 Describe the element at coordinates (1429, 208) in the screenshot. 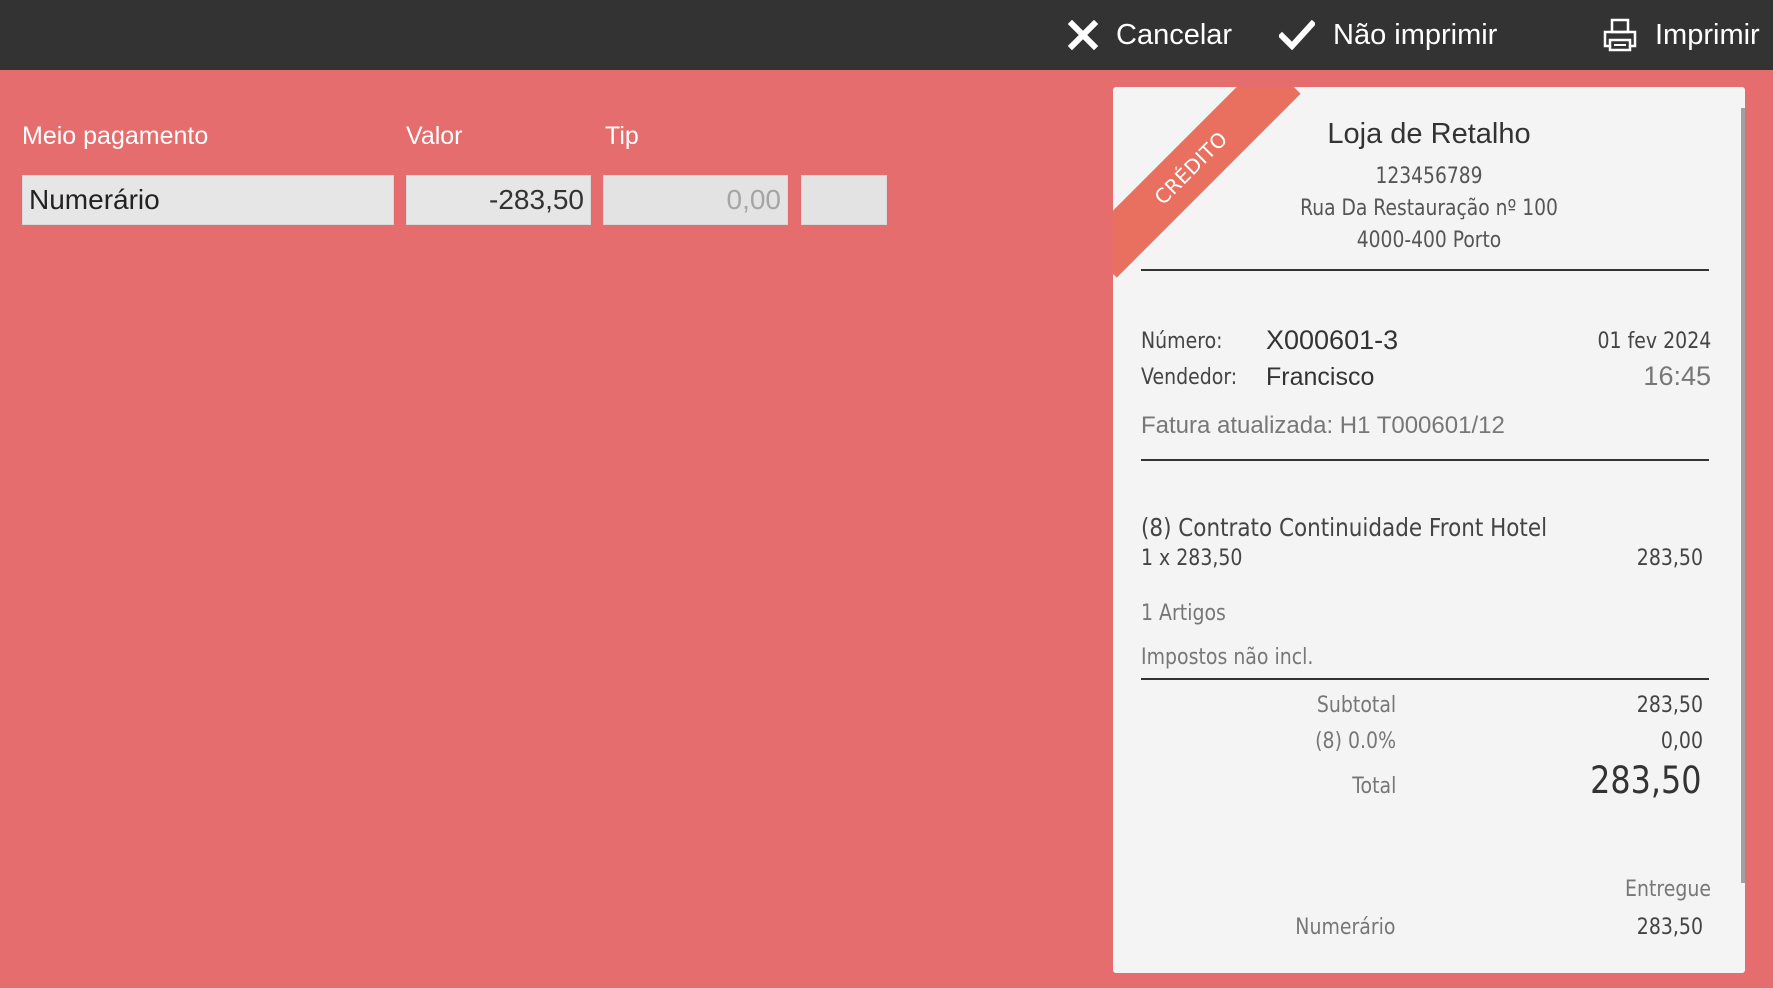

I see `store-address-line1: Rua Da Restauração nº 100` at that location.